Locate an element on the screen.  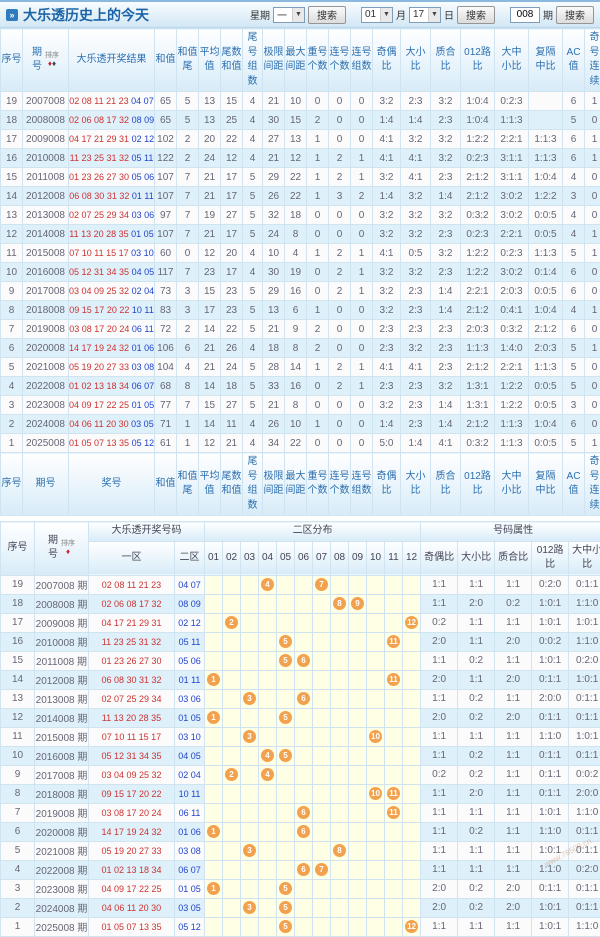
issue-input is located at coordinates (525, 15).